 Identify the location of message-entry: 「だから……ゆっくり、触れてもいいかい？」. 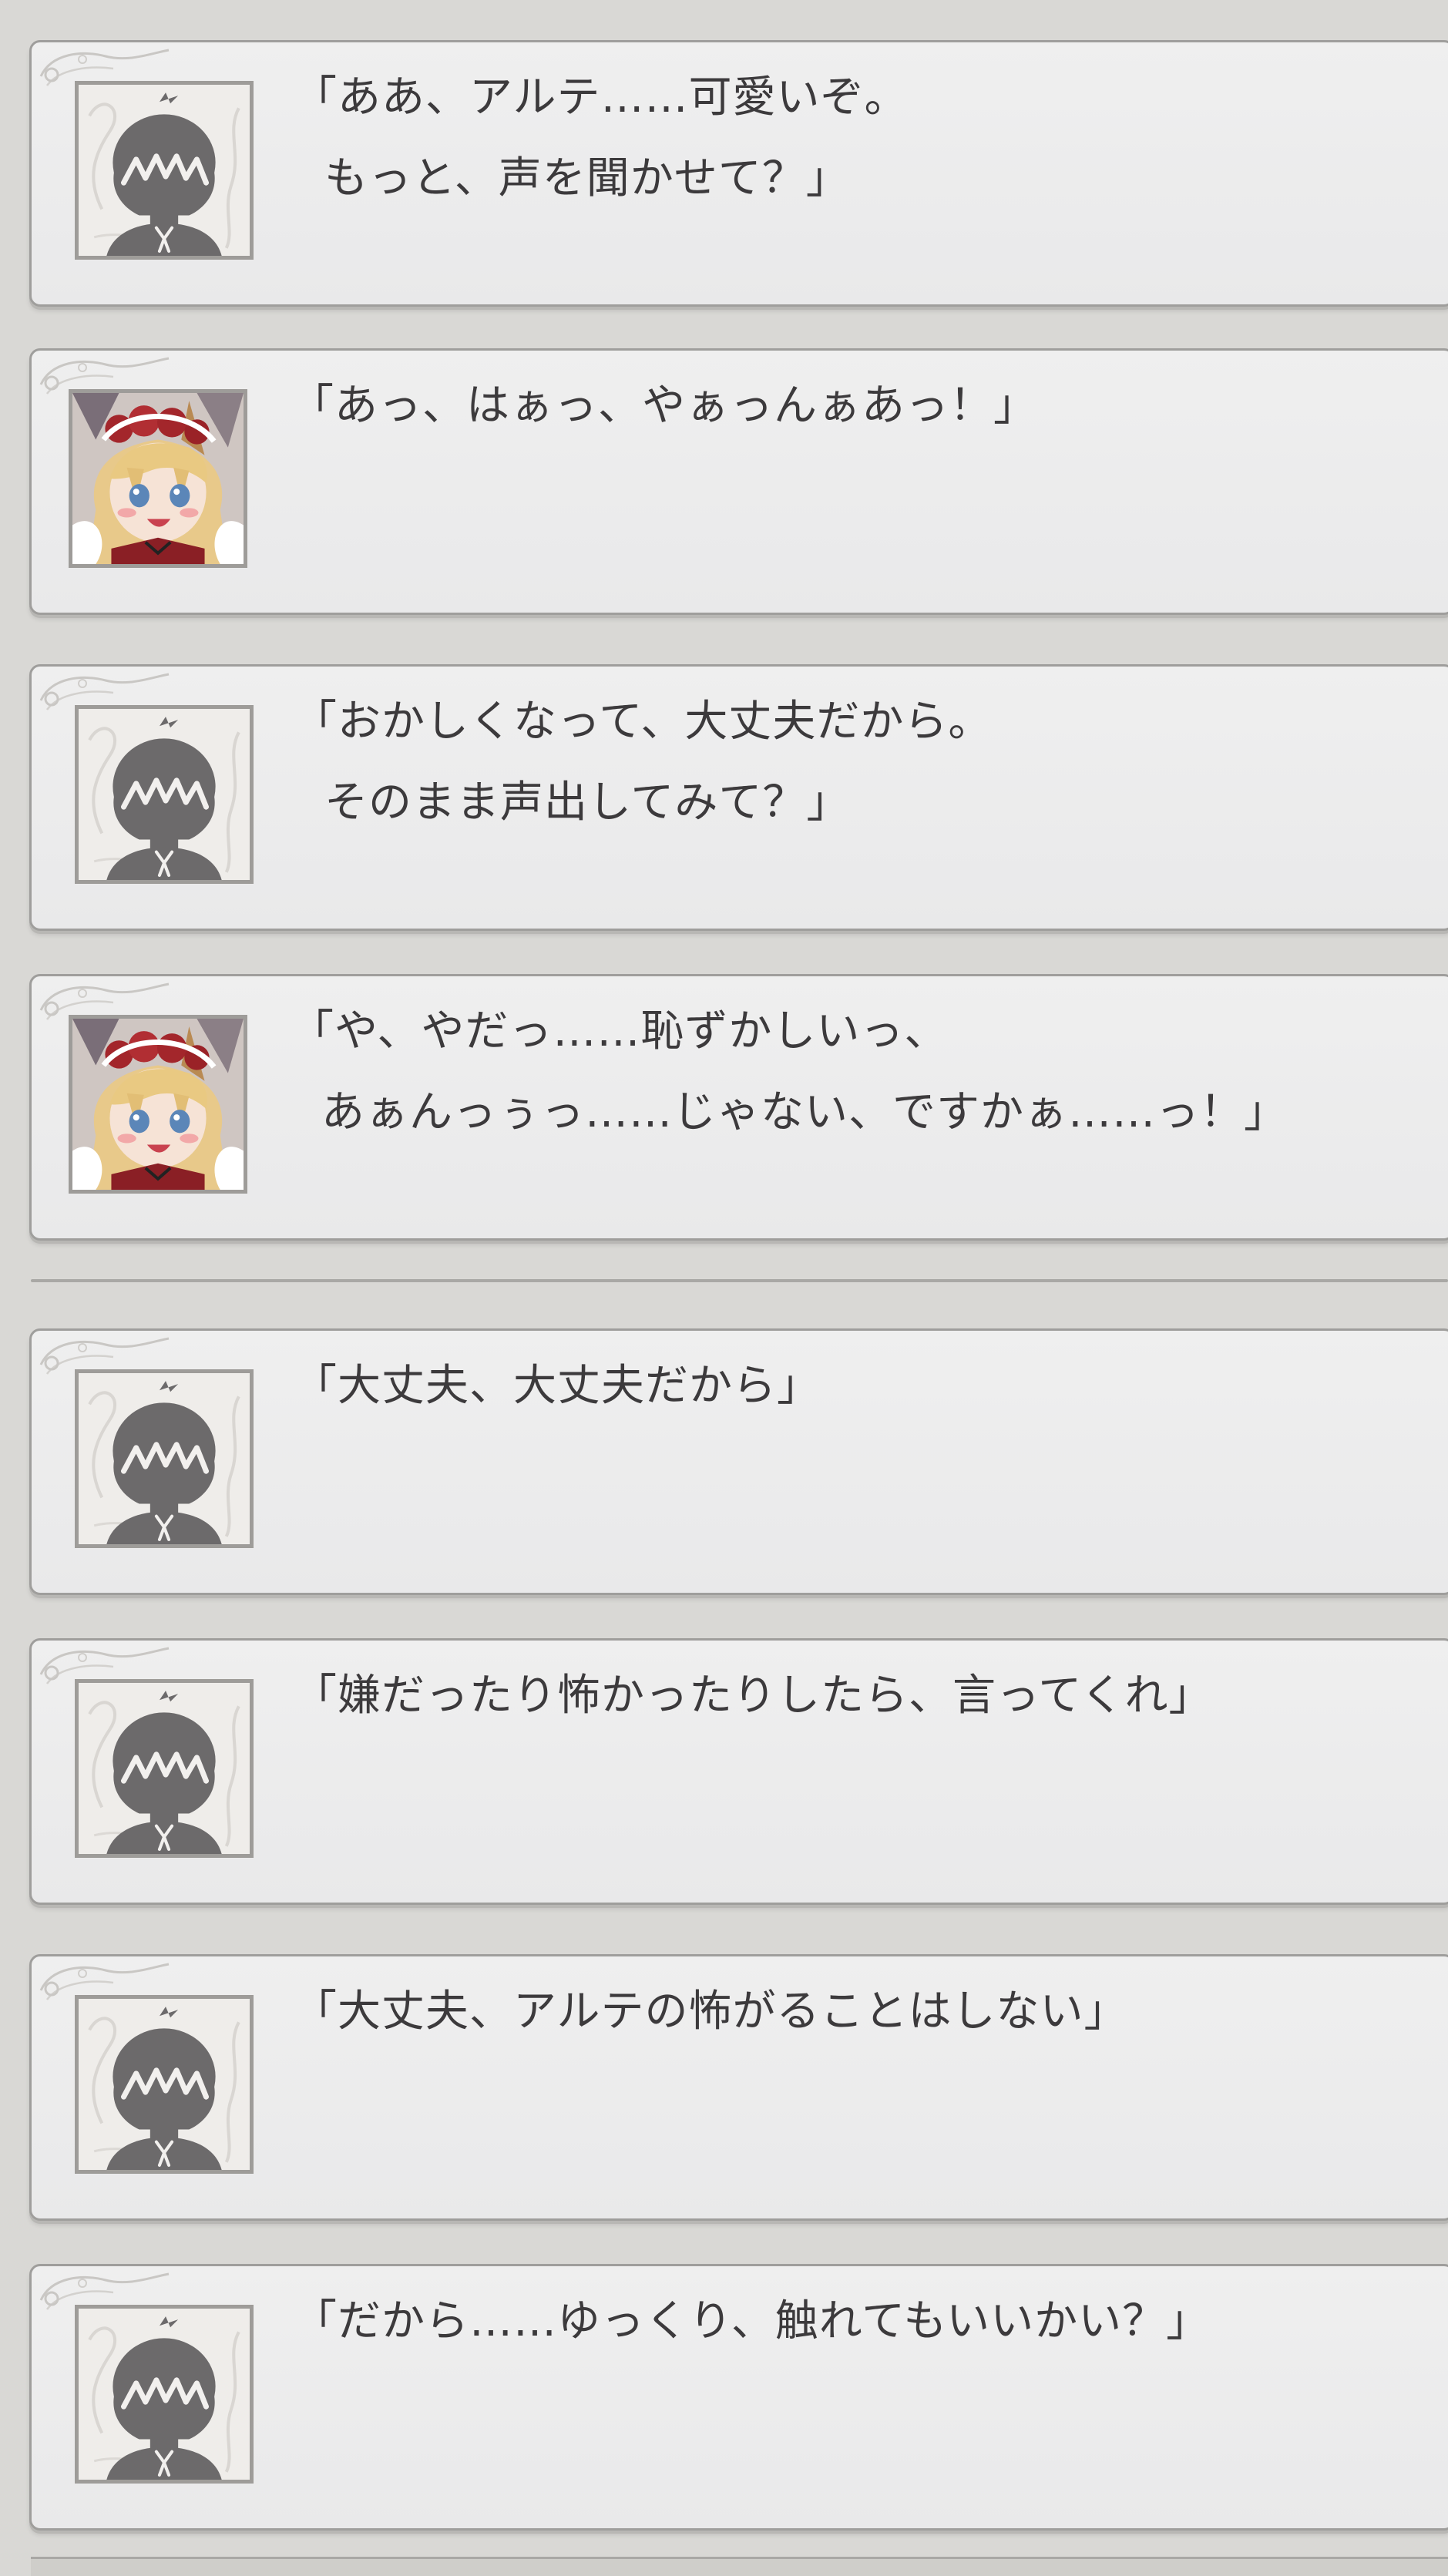
(738, 2397).